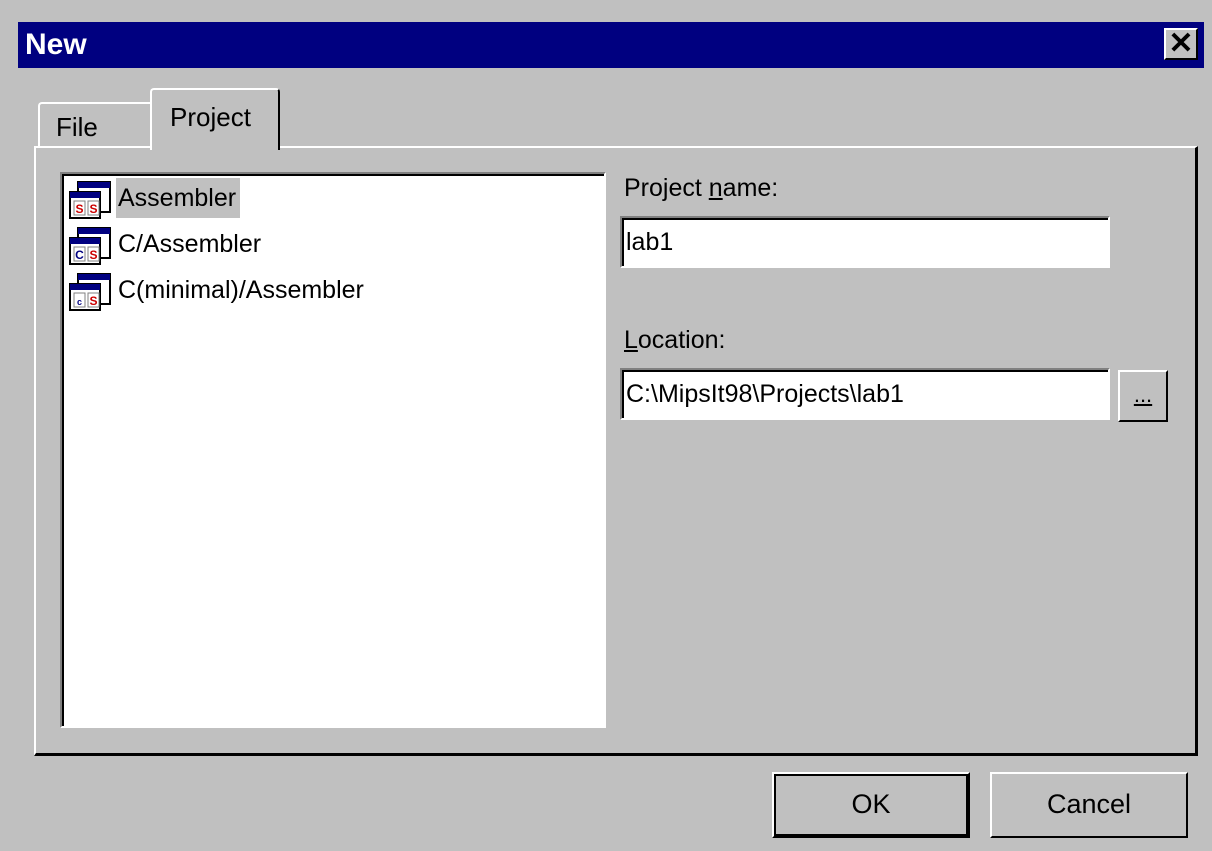 Image resolution: width=1212 pixels, height=851 pixels. I want to click on project-name-value: lab1, so click(865, 242).